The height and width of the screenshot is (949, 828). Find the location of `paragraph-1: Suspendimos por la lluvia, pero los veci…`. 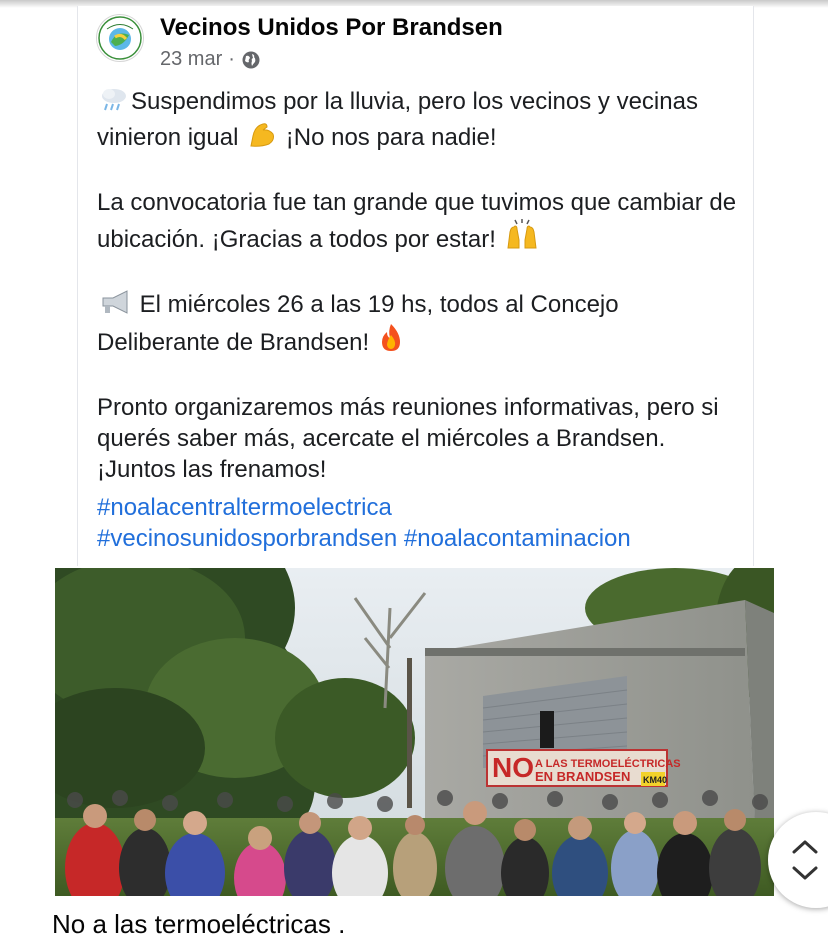

paragraph-1: Suspendimos por la lluvia, pero los veci… is located at coordinates (417, 121).